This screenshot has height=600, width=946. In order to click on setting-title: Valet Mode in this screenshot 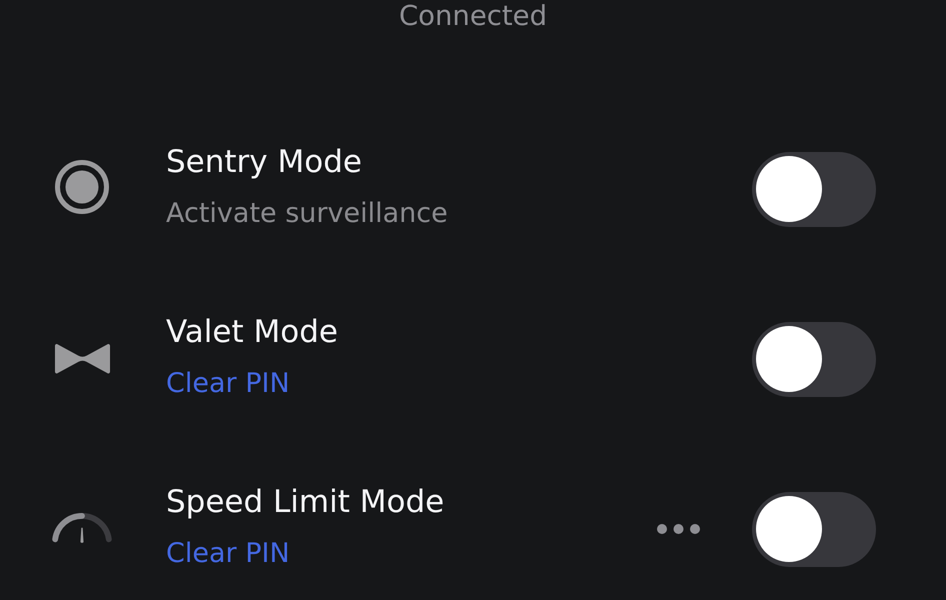, I will do `click(252, 332)`.